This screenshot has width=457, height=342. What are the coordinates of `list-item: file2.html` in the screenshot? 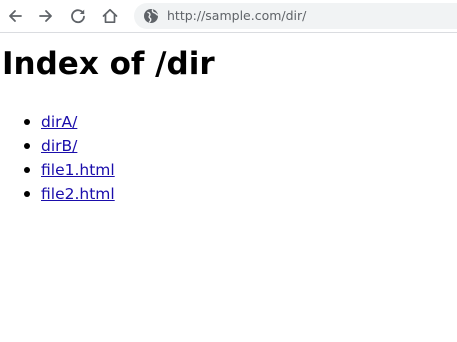 It's located at (69, 194).